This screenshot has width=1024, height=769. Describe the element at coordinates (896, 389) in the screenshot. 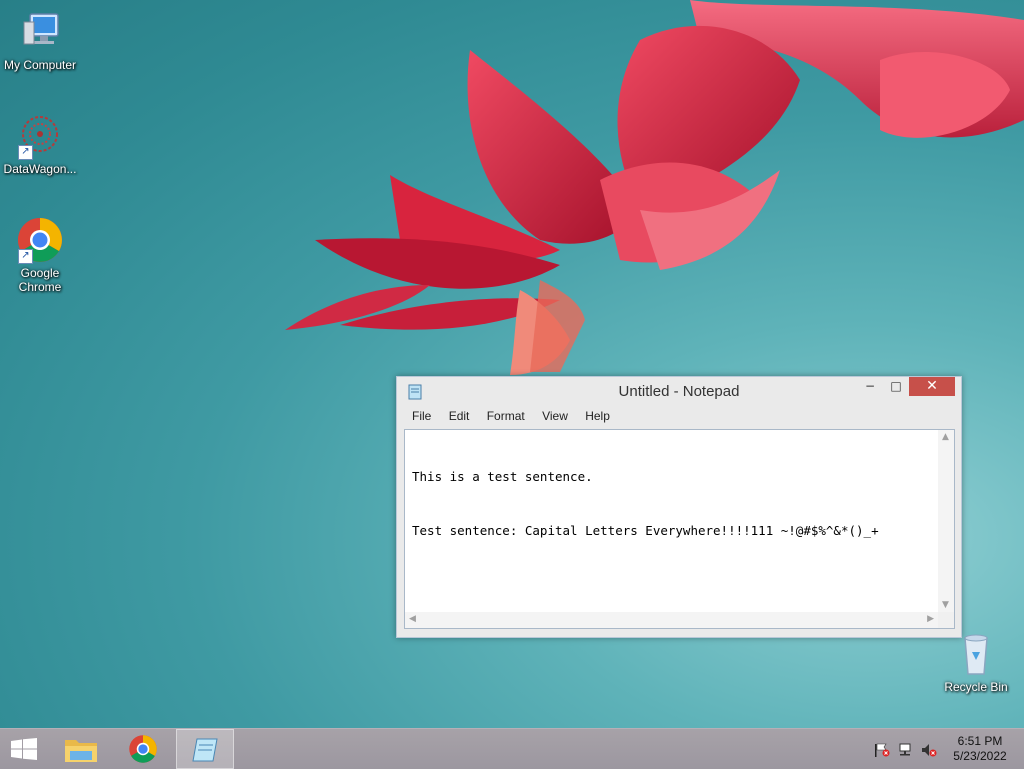

I see `maximize-button: □` at that location.